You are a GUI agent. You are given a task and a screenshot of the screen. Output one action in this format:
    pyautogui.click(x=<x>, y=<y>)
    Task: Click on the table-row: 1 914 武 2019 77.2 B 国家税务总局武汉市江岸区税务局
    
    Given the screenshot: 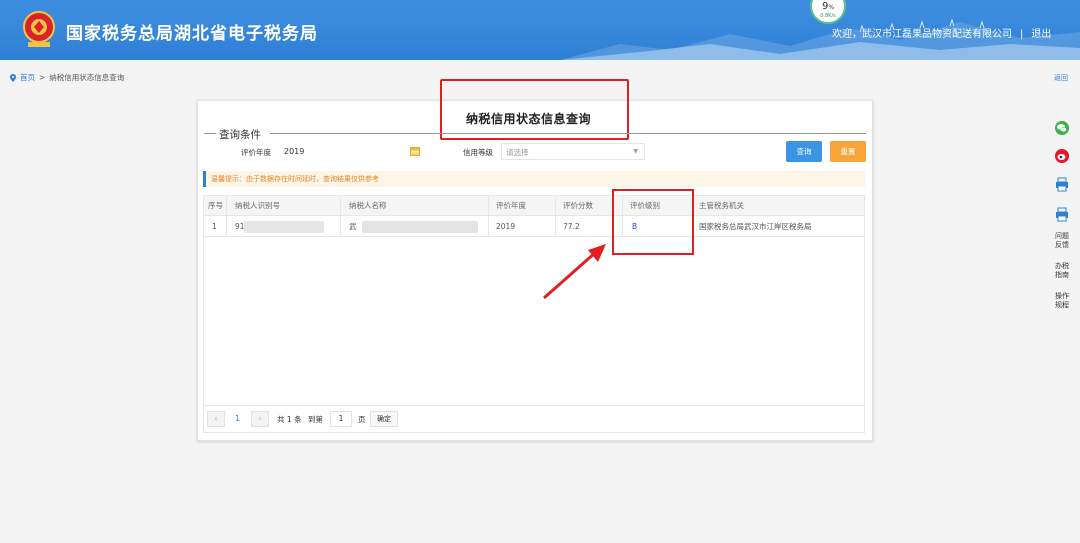 What is the action you would take?
    pyautogui.click(x=534, y=227)
    